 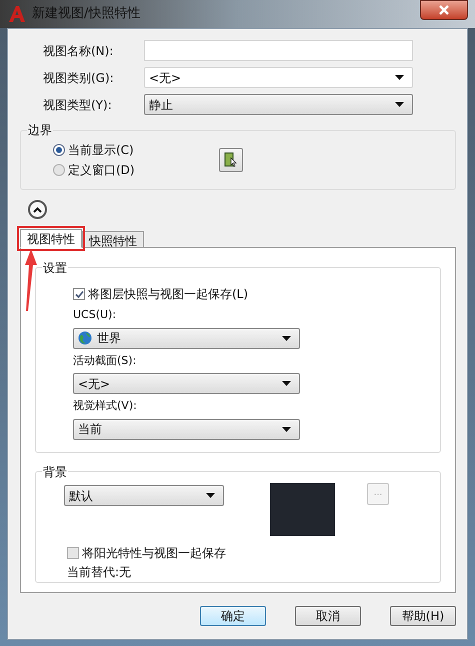 What do you see at coordinates (78, 51) in the screenshot?
I see `field-label: 视图名称(N):` at bounding box center [78, 51].